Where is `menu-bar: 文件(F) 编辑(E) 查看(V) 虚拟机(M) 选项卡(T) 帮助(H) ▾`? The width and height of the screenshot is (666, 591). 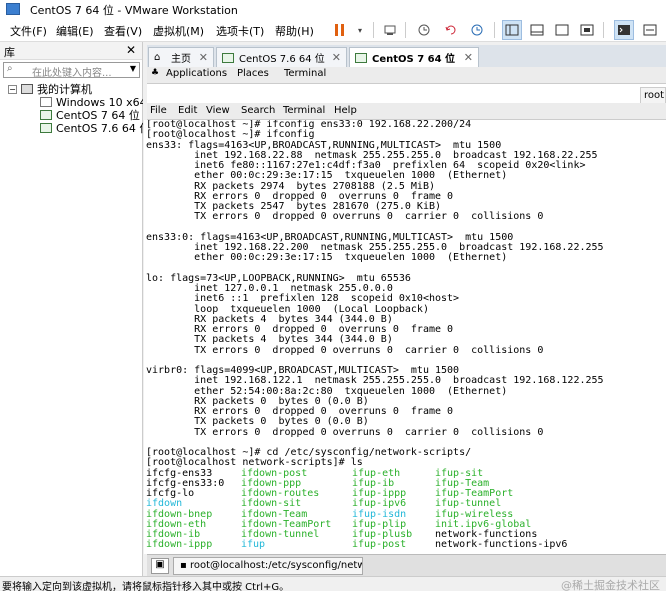
menu-bar: 文件(F) 编辑(E) 查看(V) 虚拟机(M) 选项卡(T) 帮助(H) ▾ is located at coordinates (333, 30).